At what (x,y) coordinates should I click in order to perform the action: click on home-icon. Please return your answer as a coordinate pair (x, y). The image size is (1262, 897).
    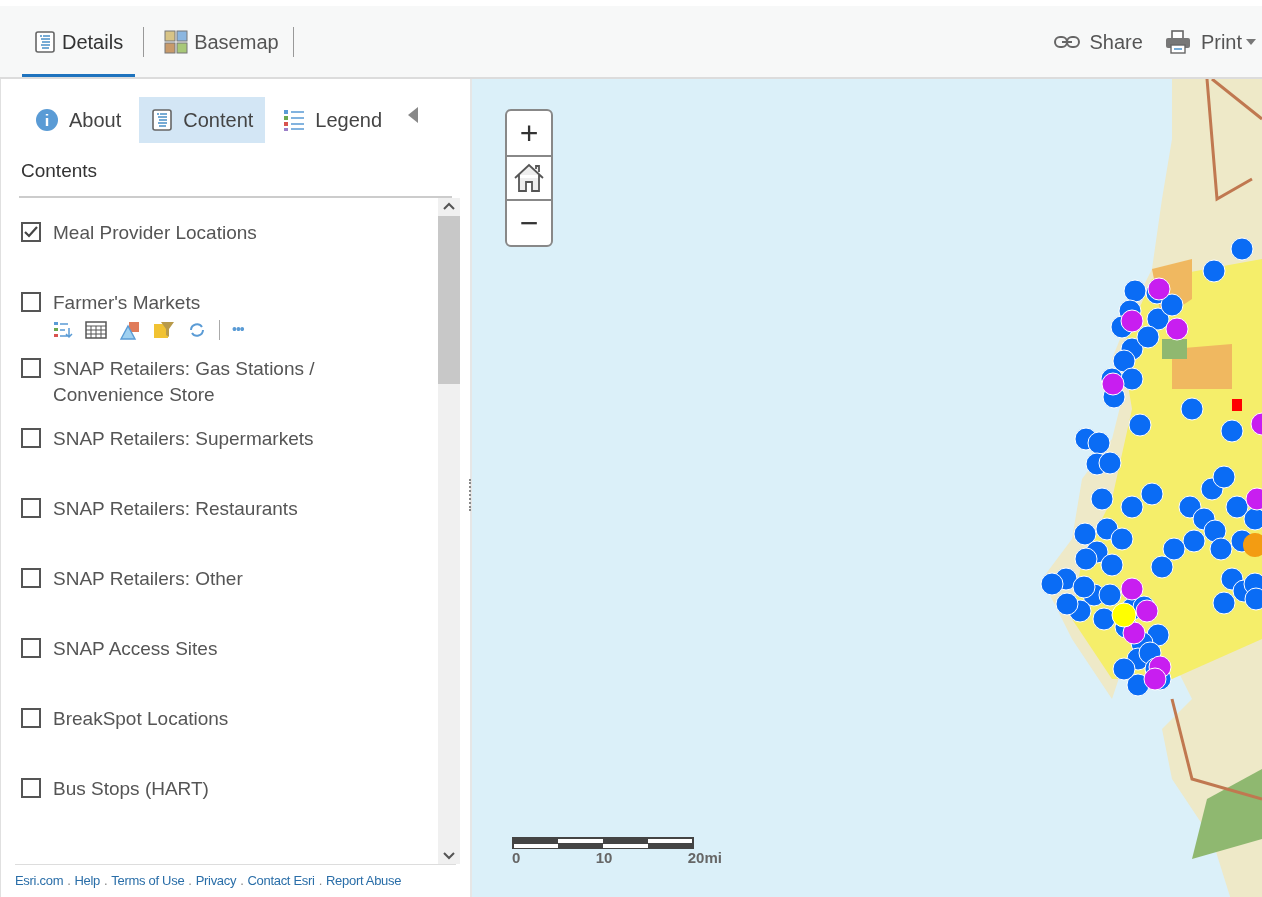
    Looking at the image, I should click on (529, 178).